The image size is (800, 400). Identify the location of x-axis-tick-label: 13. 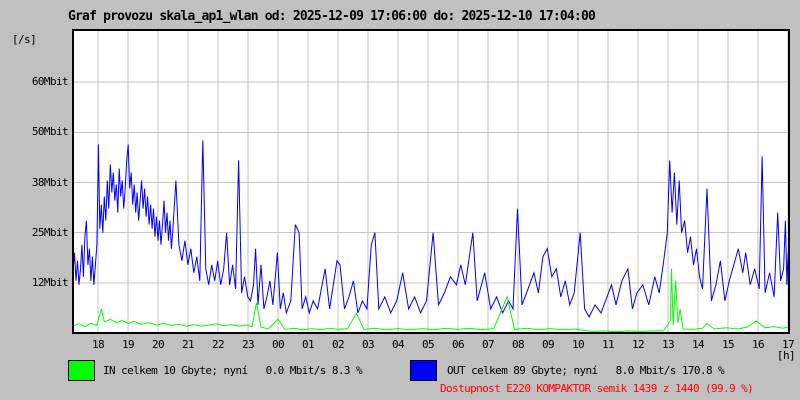
(668, 344).